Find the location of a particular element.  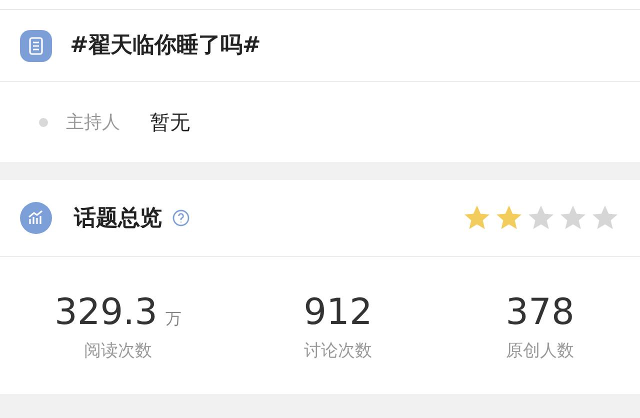

overview-title: 话题总览 is located at coordinates (118, 218).